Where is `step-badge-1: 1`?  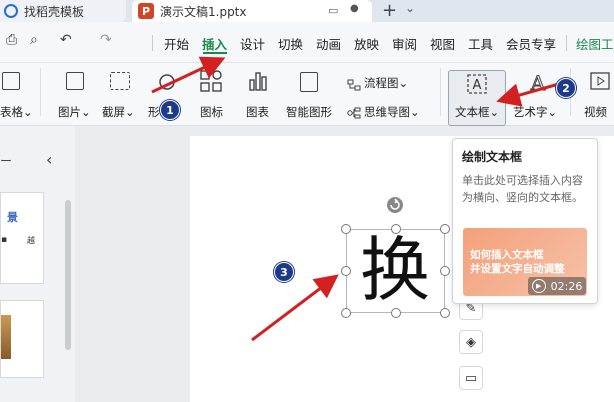 step-badge-1: 1 is located at coordinates (170, 110).